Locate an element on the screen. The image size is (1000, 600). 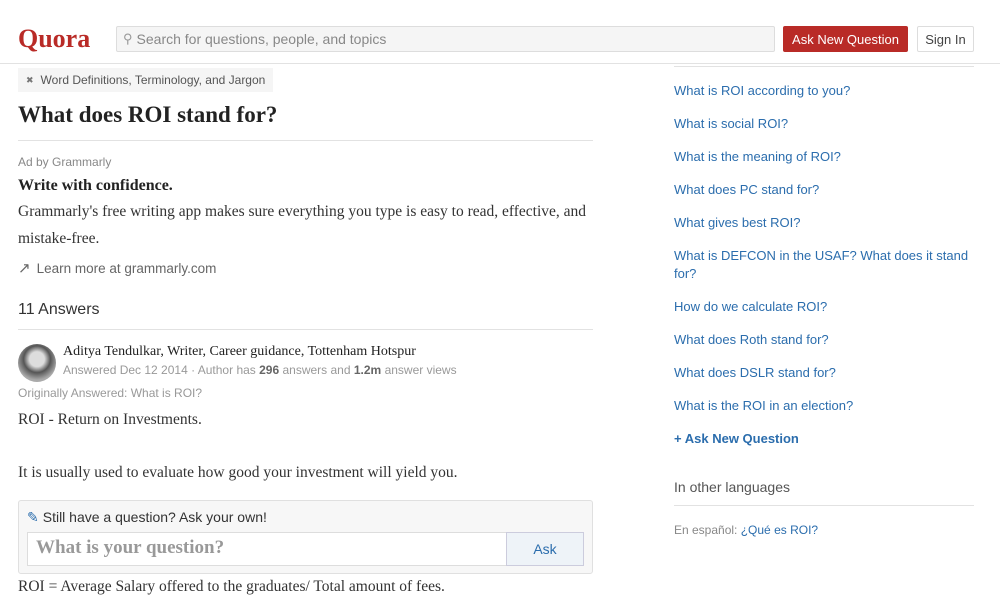
ad-by: Ad by Grammarly is located at coordinates (65, 162).